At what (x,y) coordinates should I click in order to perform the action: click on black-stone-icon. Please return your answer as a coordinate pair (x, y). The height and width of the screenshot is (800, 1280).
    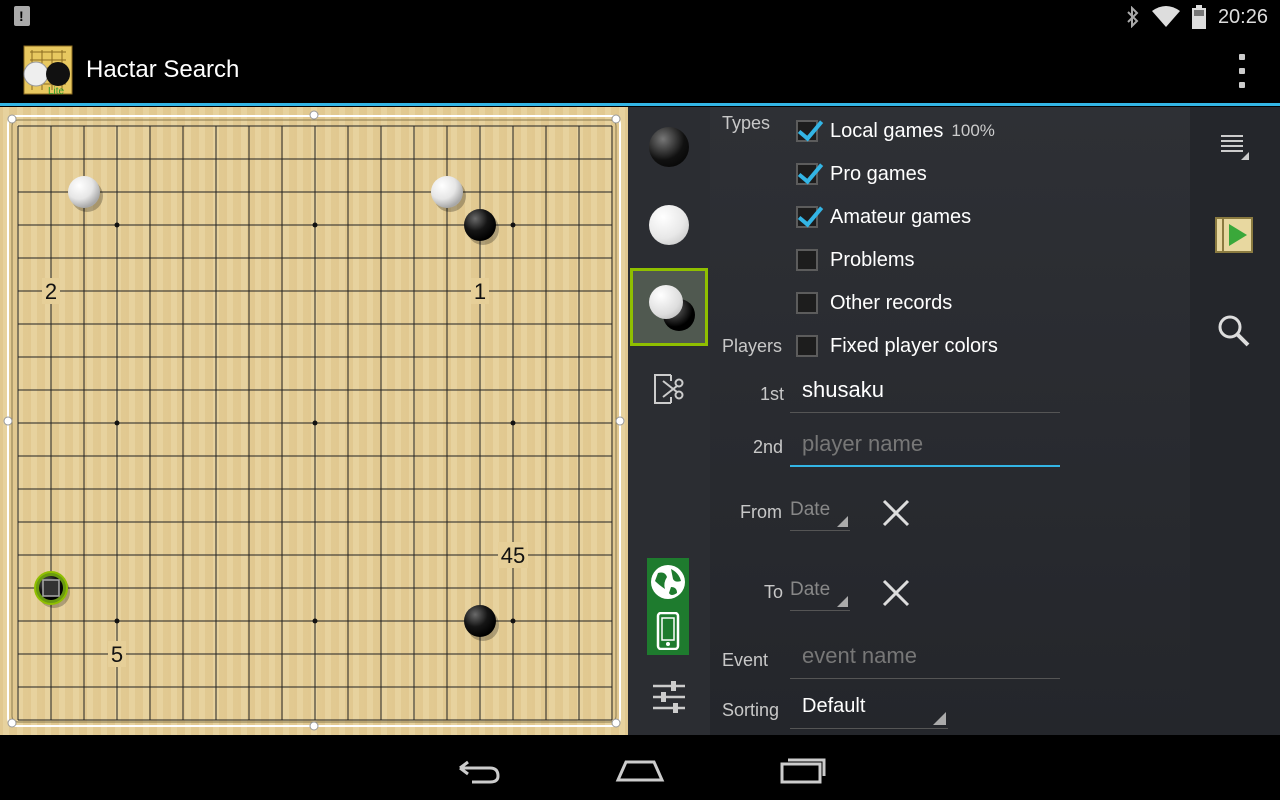
    Looking at the image, I should click on (669, 147).